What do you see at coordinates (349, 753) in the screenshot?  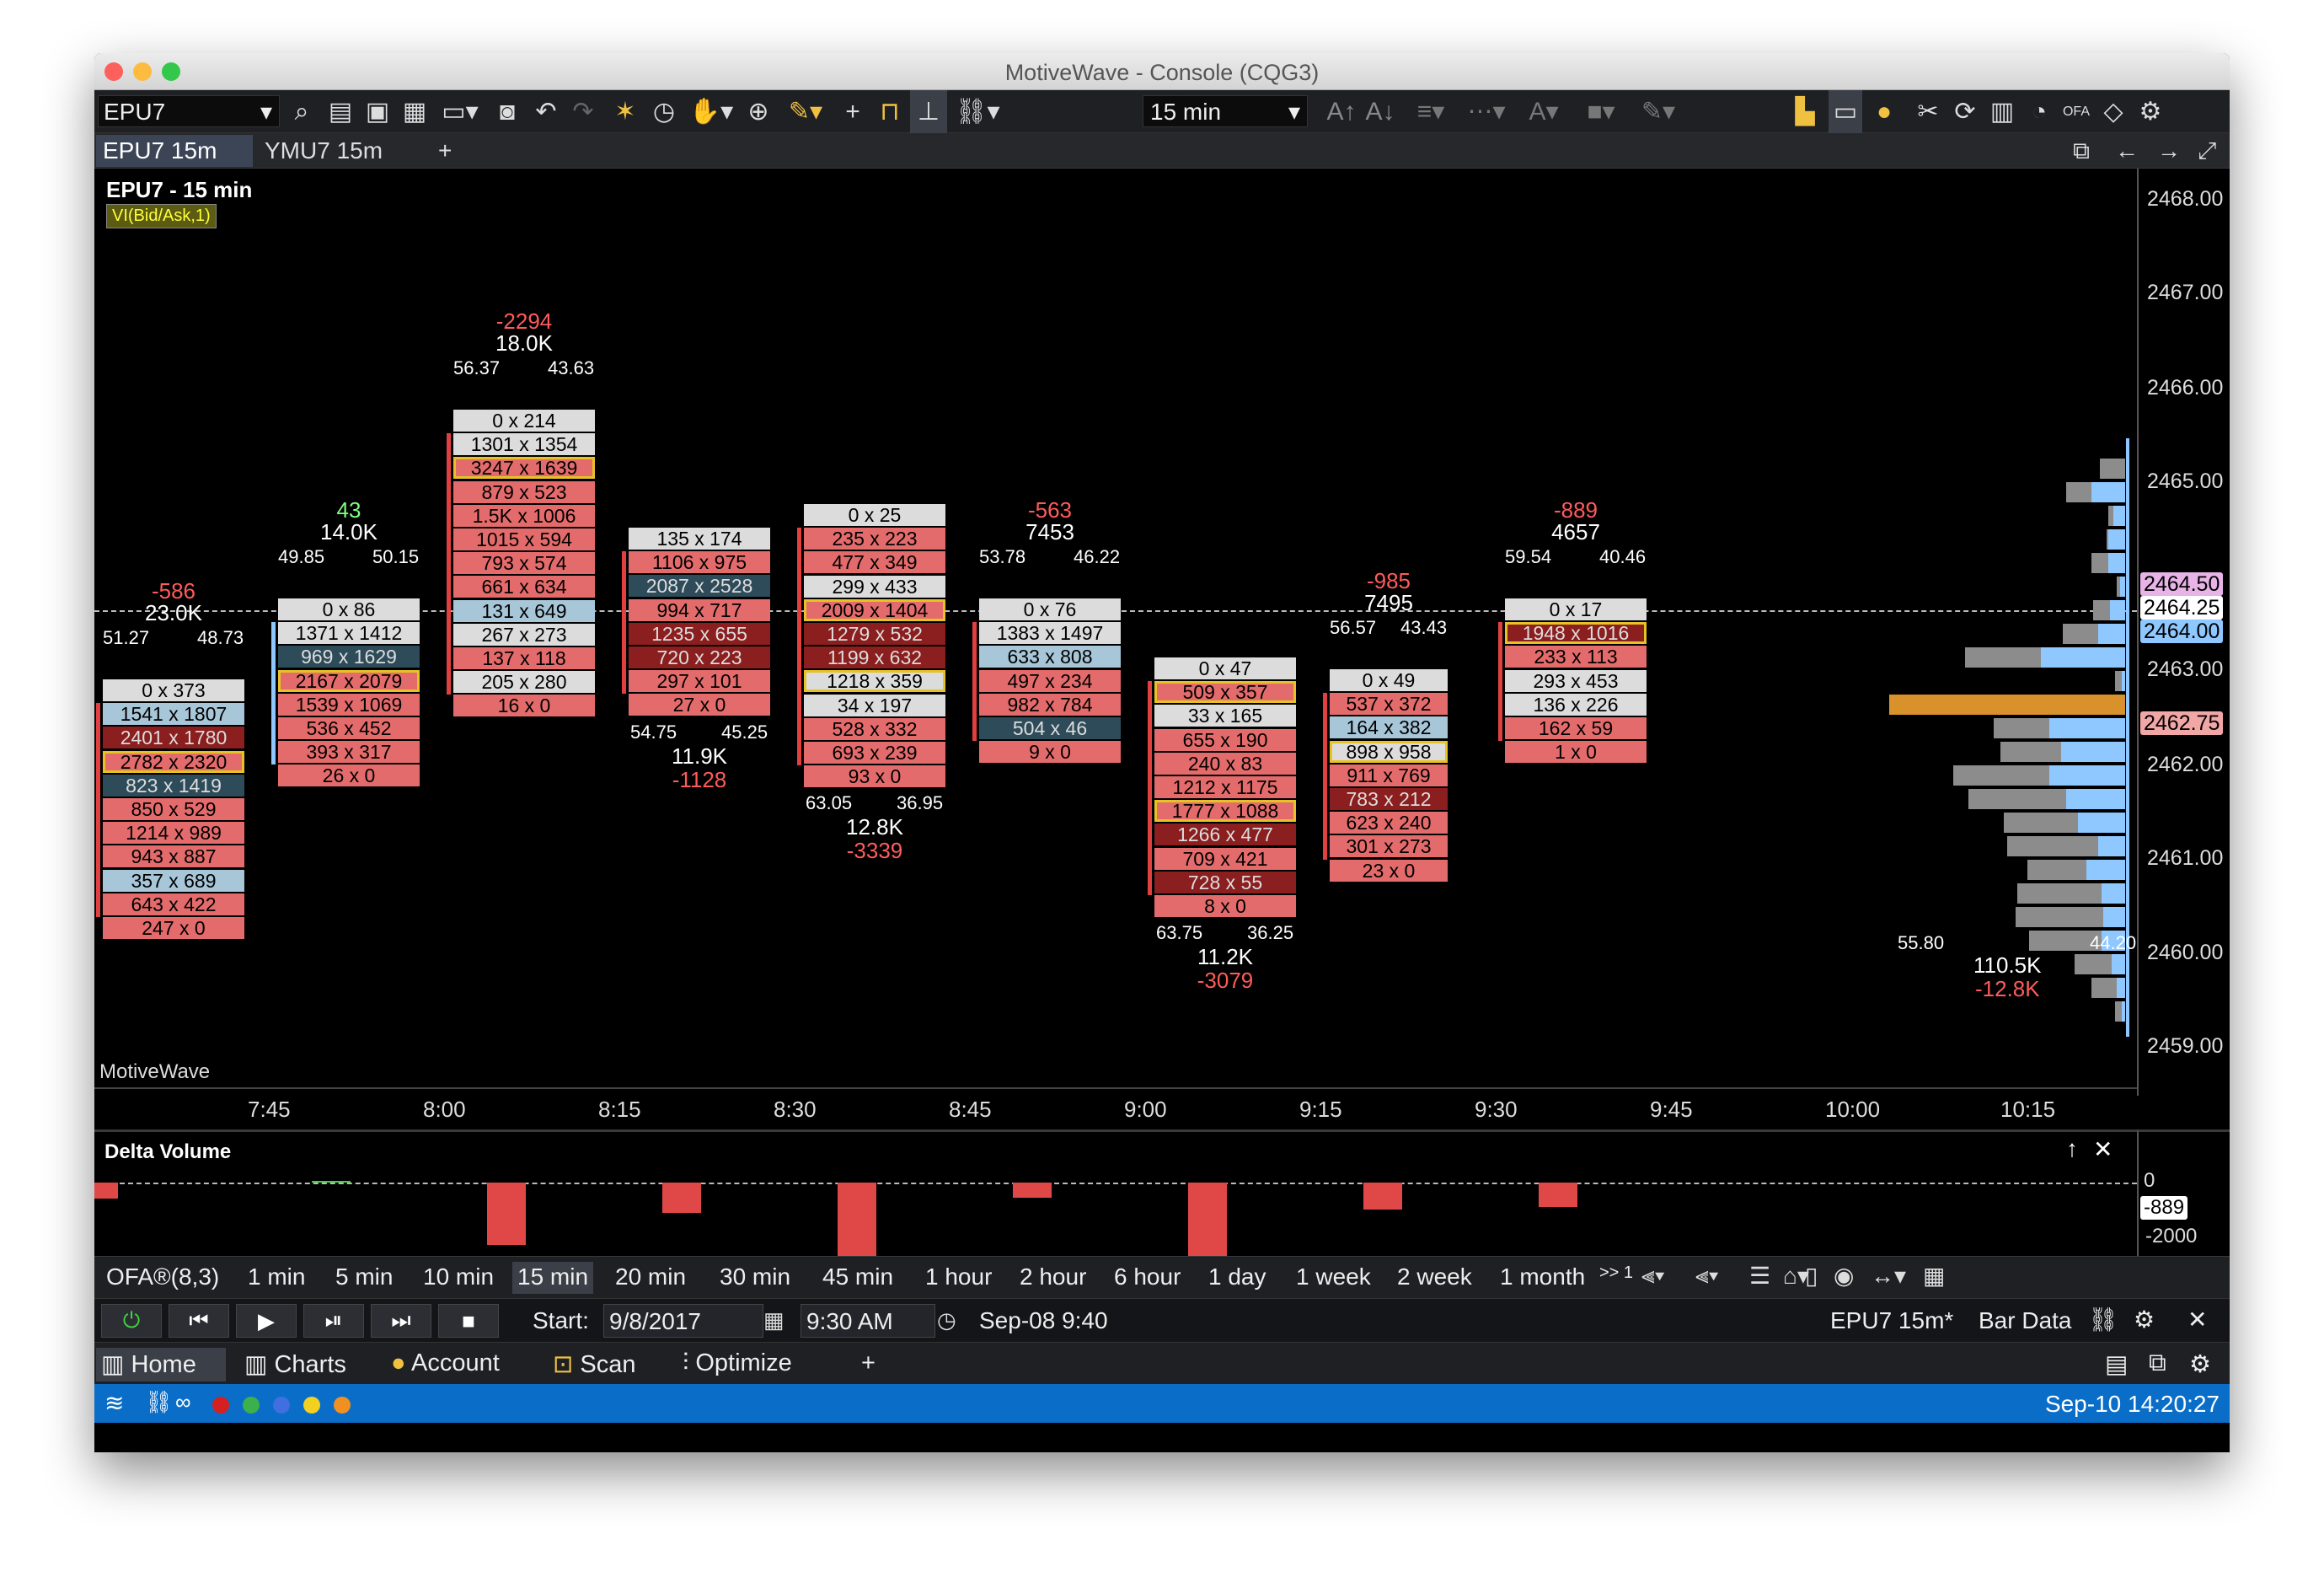 I see `footprint-cell: 393 x 317` at bounding box center [349, 753].